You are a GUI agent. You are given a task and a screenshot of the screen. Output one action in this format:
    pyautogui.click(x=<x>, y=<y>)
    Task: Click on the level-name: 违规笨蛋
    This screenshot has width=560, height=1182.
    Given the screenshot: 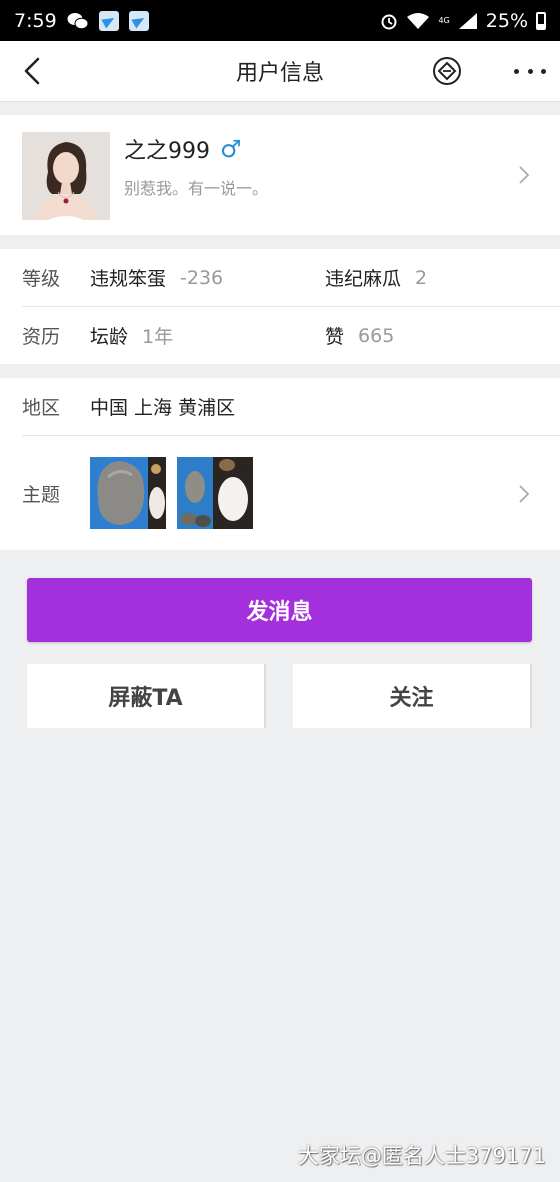 What is the action you would take?
    pyautogui.click(x=128, y=279)
    